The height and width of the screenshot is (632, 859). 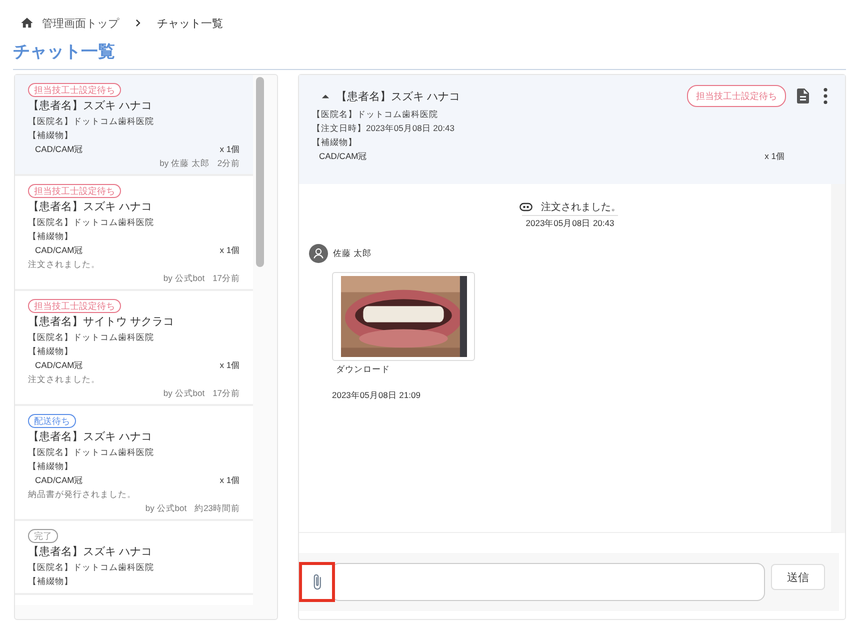 I want to click on avatar-icon, so click(x=318, y=253).